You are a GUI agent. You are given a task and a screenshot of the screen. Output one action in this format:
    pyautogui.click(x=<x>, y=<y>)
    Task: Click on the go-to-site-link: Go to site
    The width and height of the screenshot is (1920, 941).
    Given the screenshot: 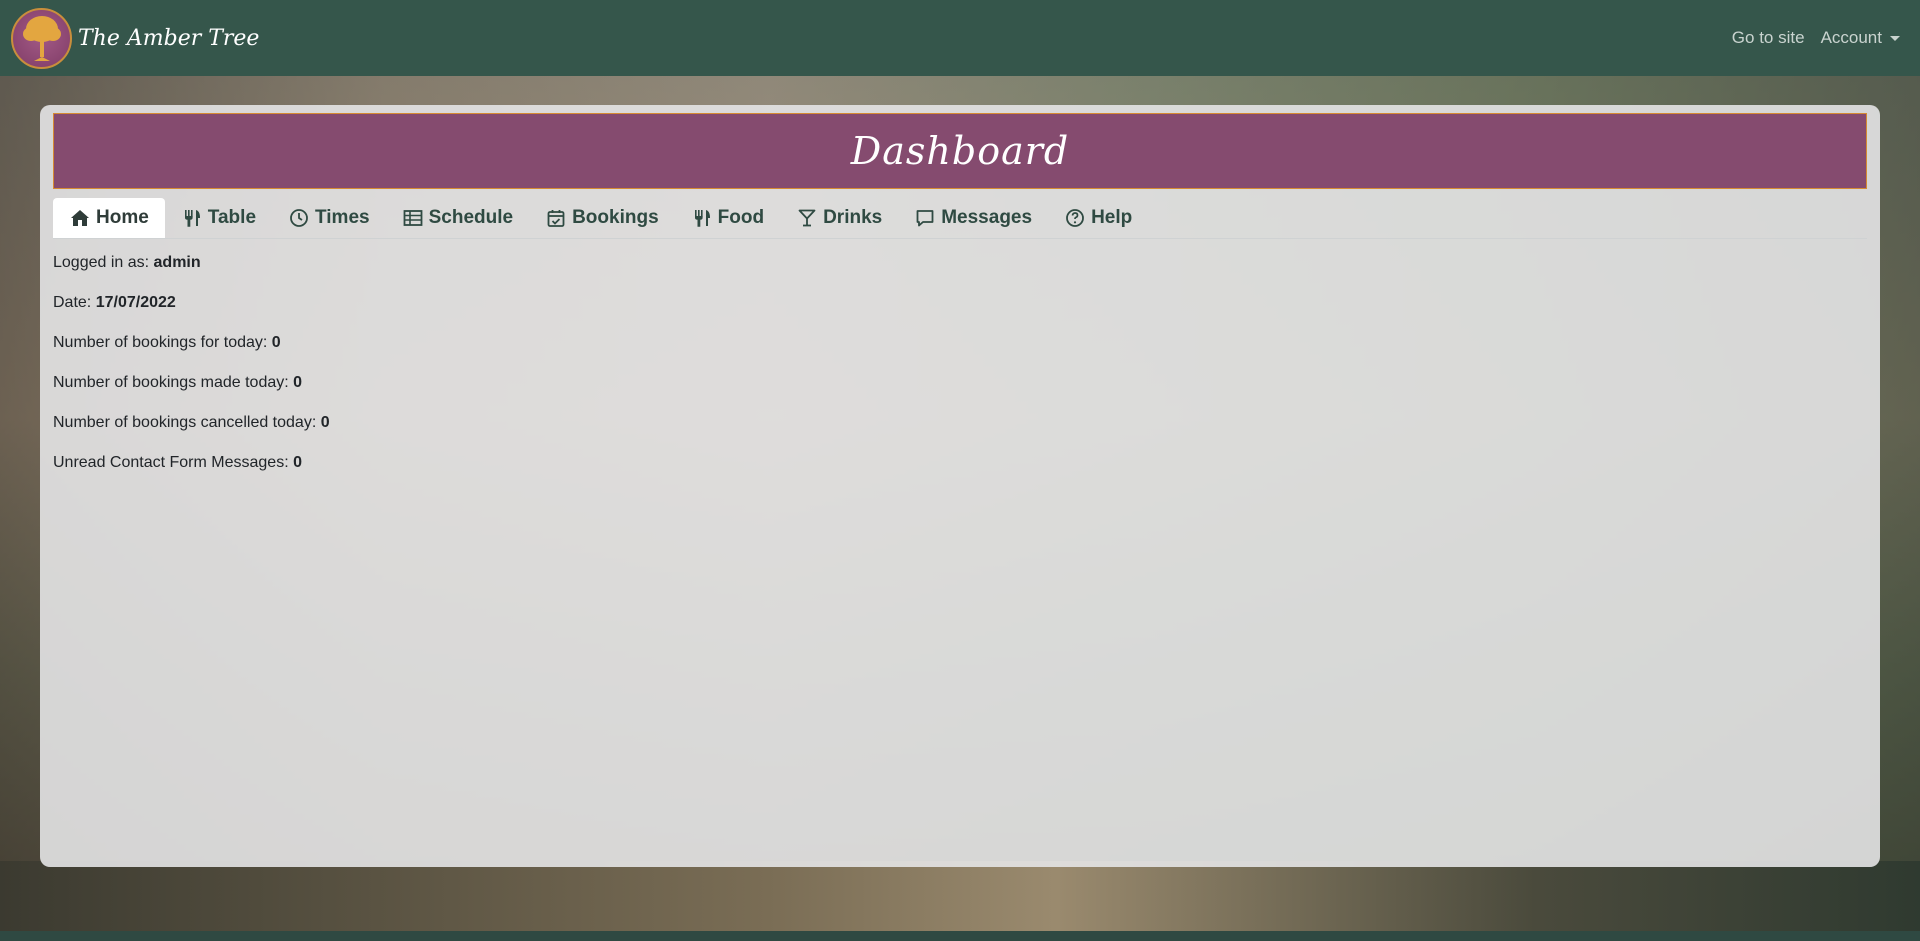 What is the action you would take?
    pyautogui.click(x=1768, y=38)
    